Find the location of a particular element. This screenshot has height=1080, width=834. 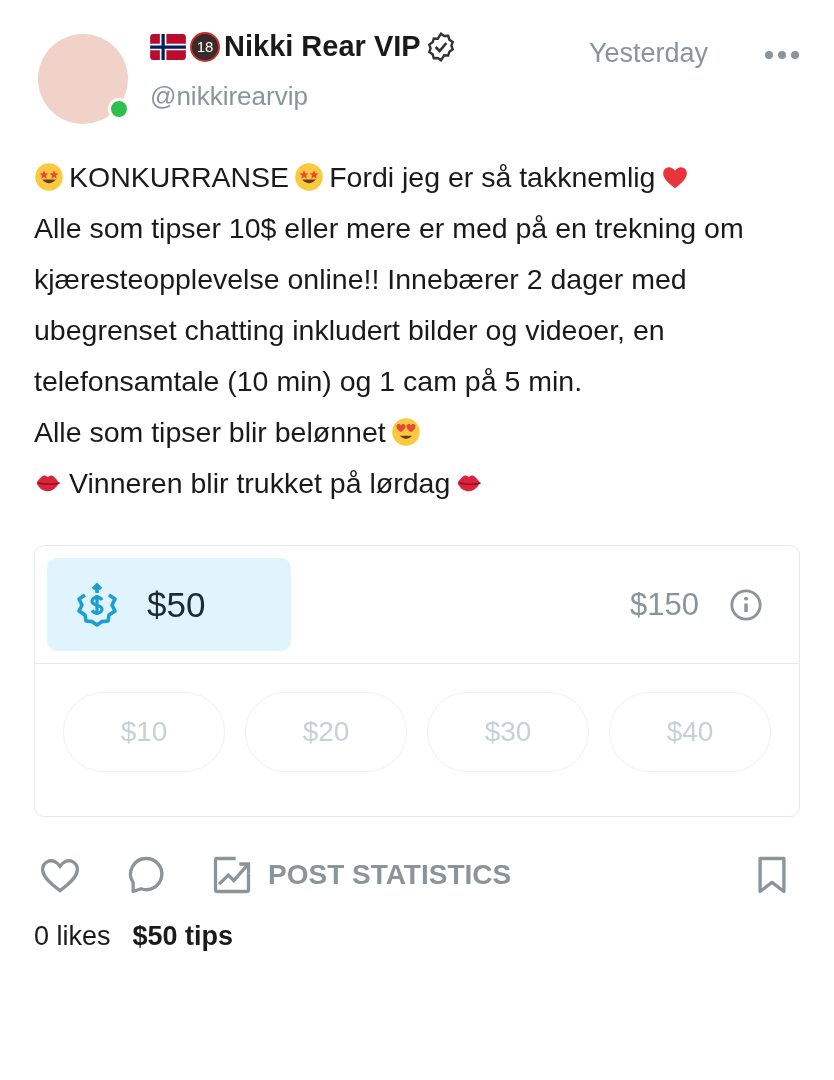

post-text: Alle som tipser blir belønnet is located at coordinates (210, 432).